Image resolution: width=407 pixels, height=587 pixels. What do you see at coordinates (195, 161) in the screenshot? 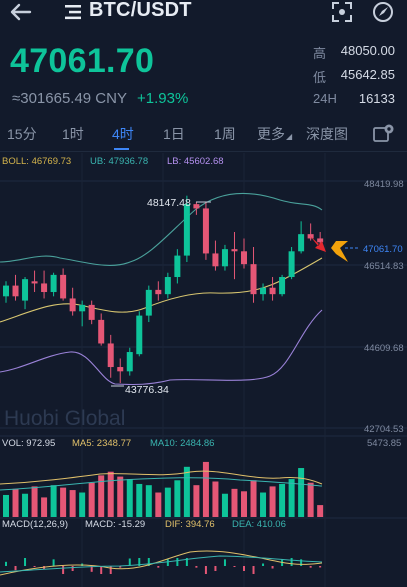
I see `lb-indicator: LB: 45602.68` at bounding box center [195, 161].